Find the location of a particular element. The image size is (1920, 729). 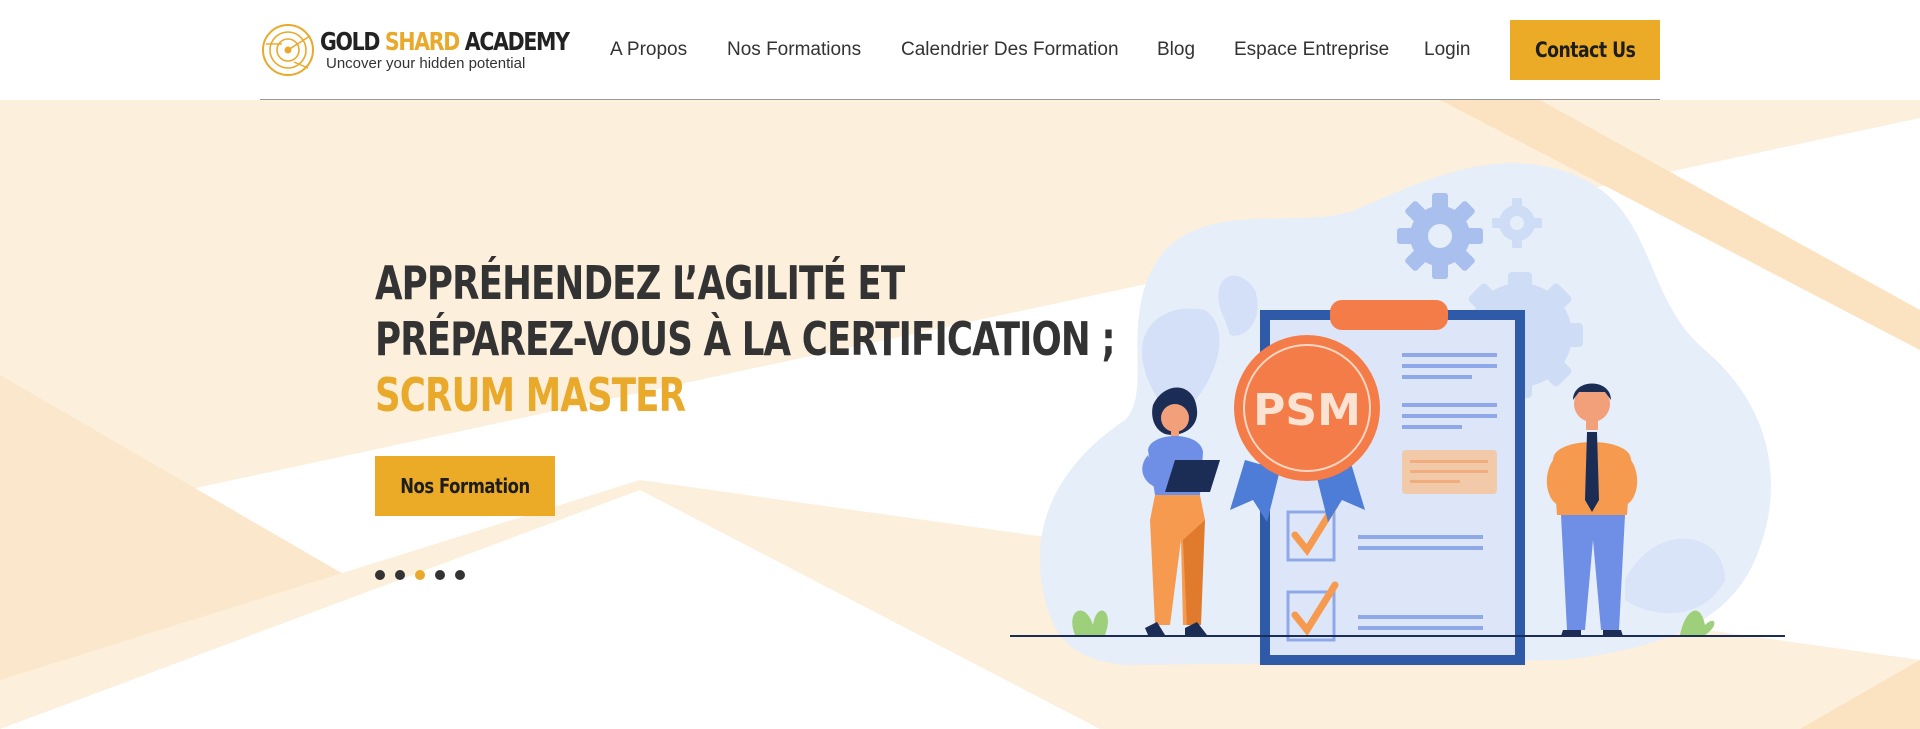

brand-name: GOLD SHARD ACADEMY is located at coordinates (445, 41).